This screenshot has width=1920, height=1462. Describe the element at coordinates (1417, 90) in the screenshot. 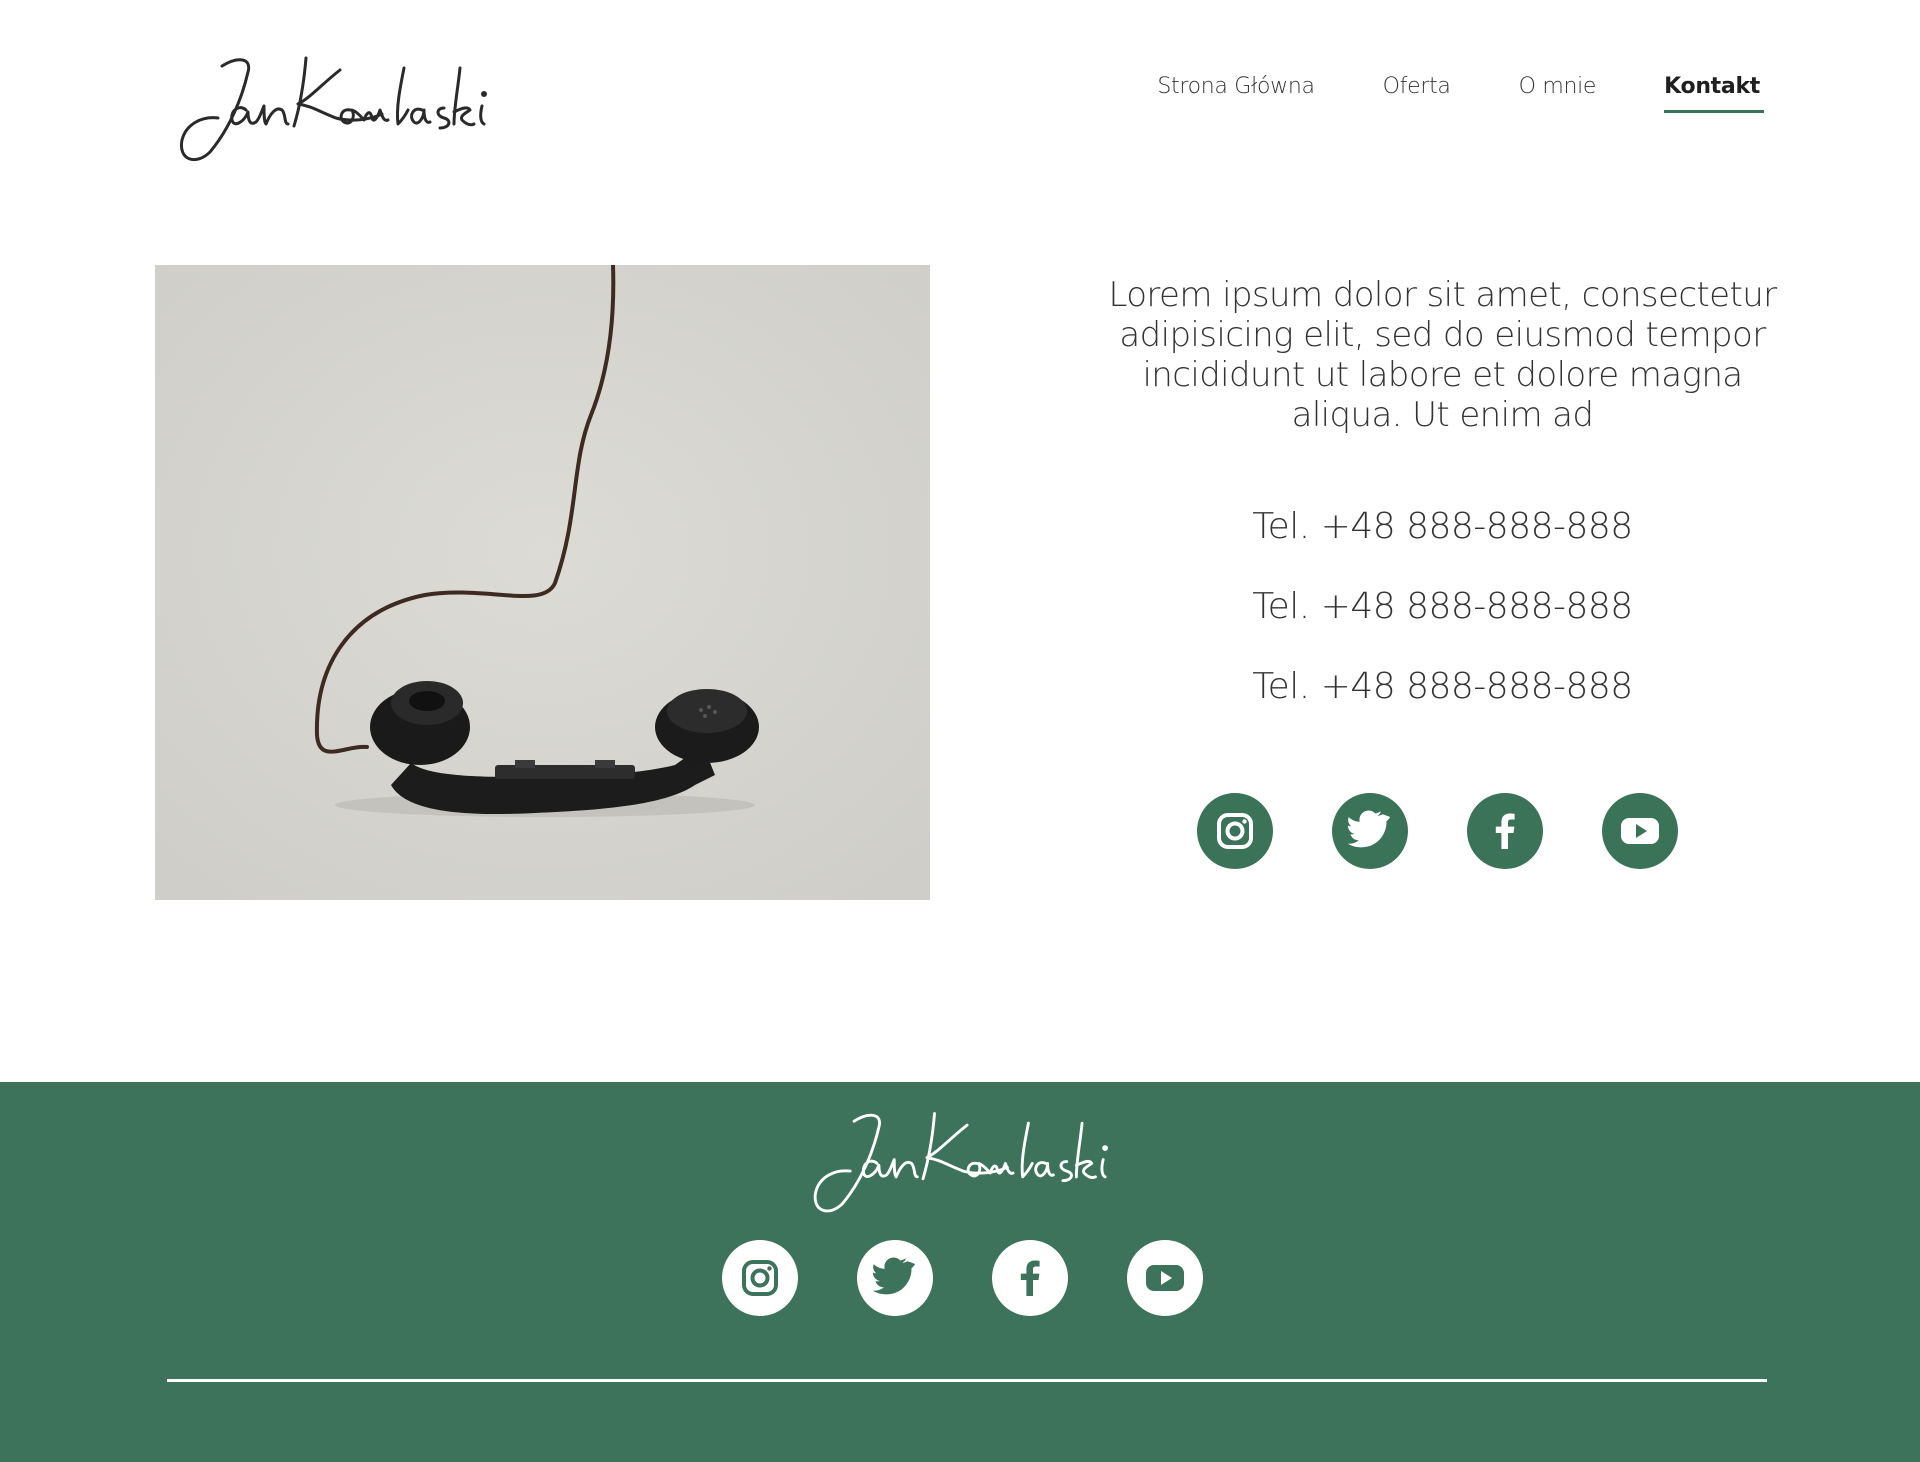

I see `nav-item-offer: Oferta` at that location.